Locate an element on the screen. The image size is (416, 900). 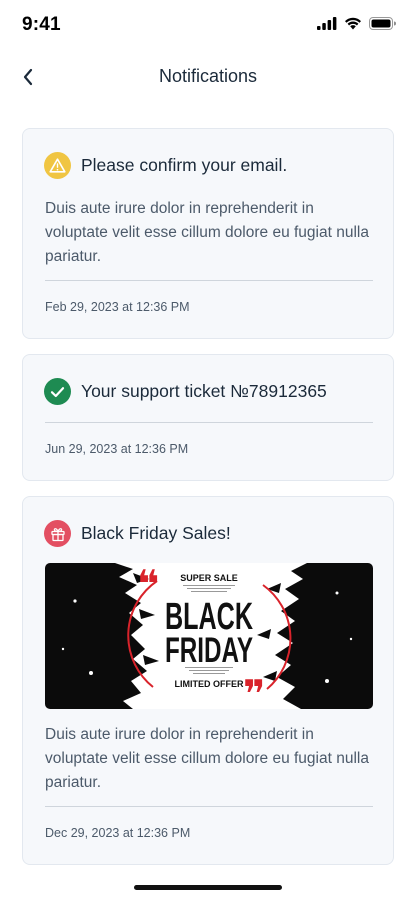
battery-icon is located at coordinates (382, 23).